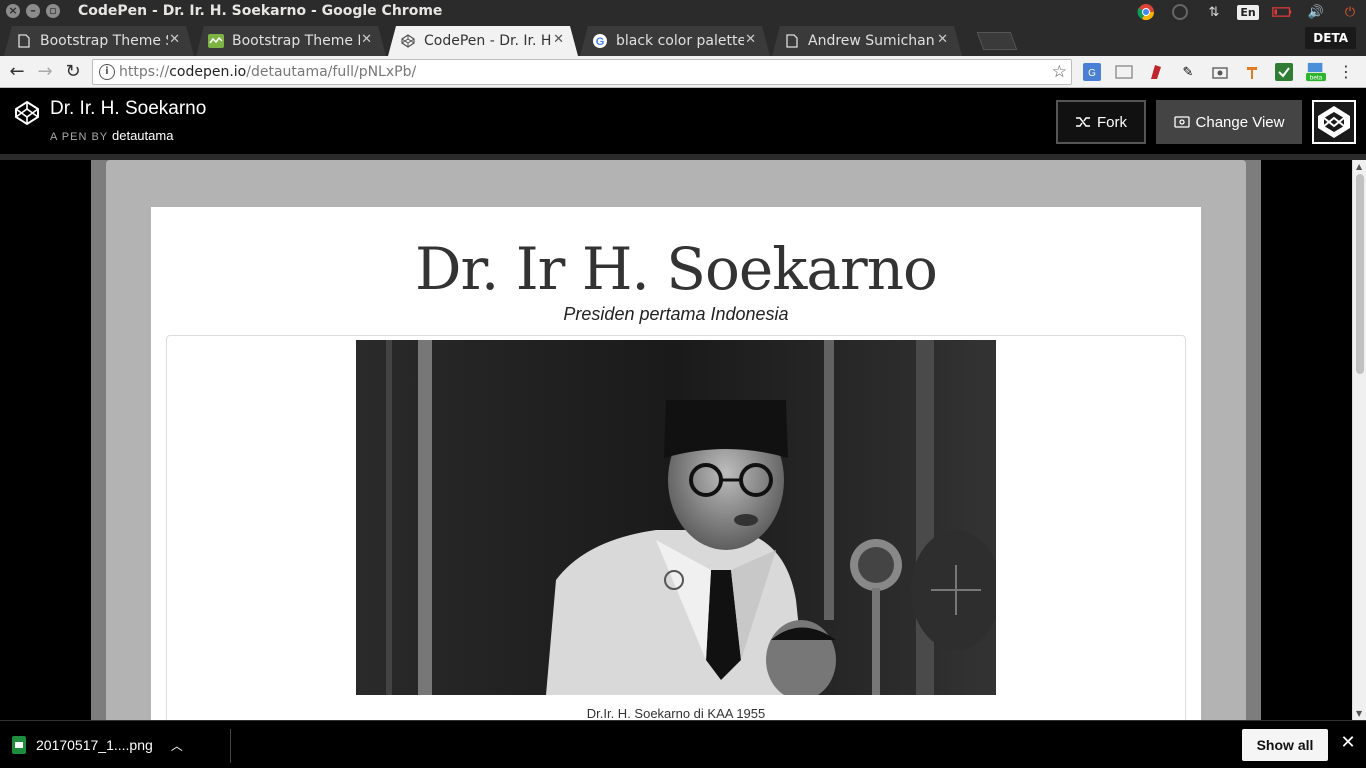 The width and height of the screenshot is (1366, 768). Describe the element at coordinates (107, 72) in the screenshot. I see `site-info-icon: i` at that location.